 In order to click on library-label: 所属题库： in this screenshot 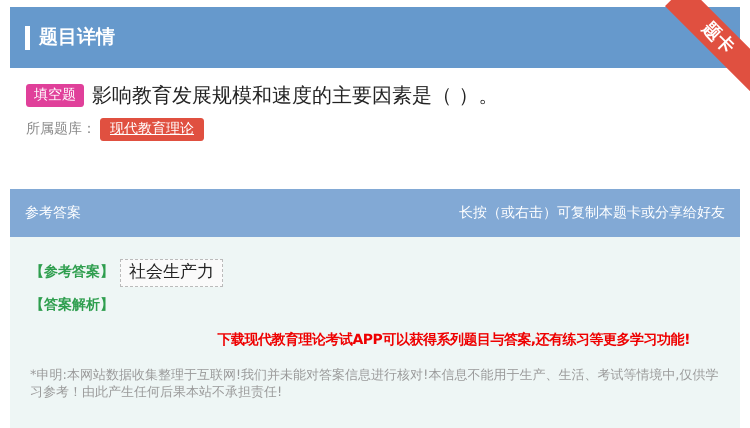, I will do `click(61, 129)`.